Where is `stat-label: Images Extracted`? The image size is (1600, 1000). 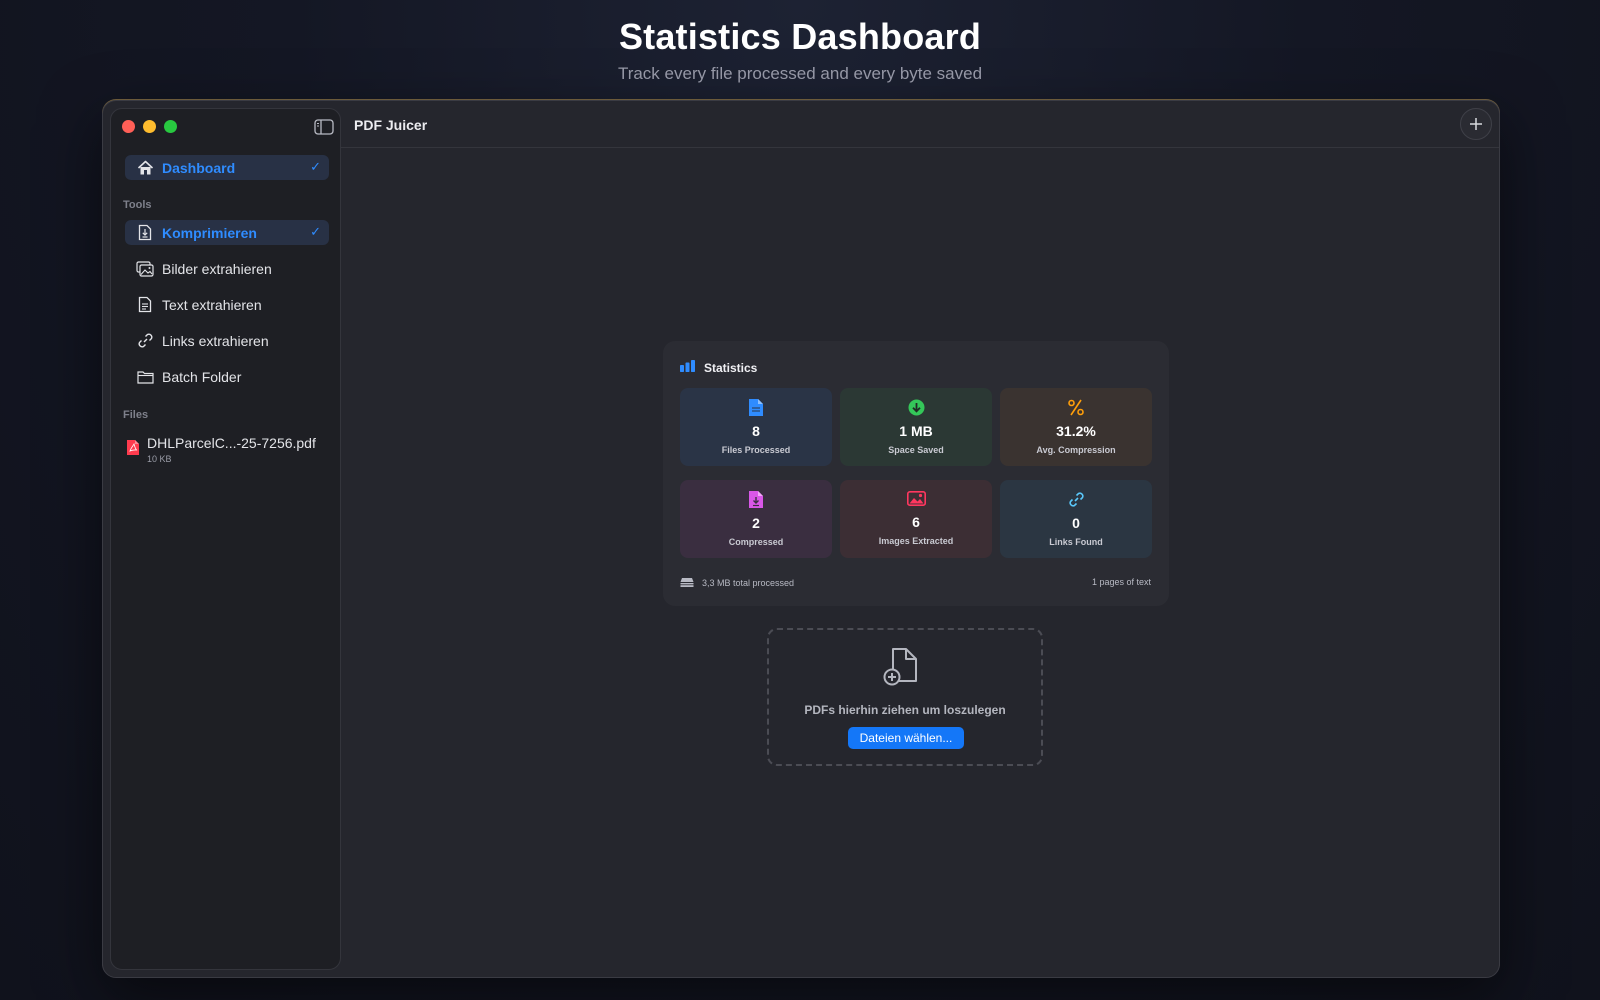 stat-label: Images Extracted is located at coordinates (916, 541).